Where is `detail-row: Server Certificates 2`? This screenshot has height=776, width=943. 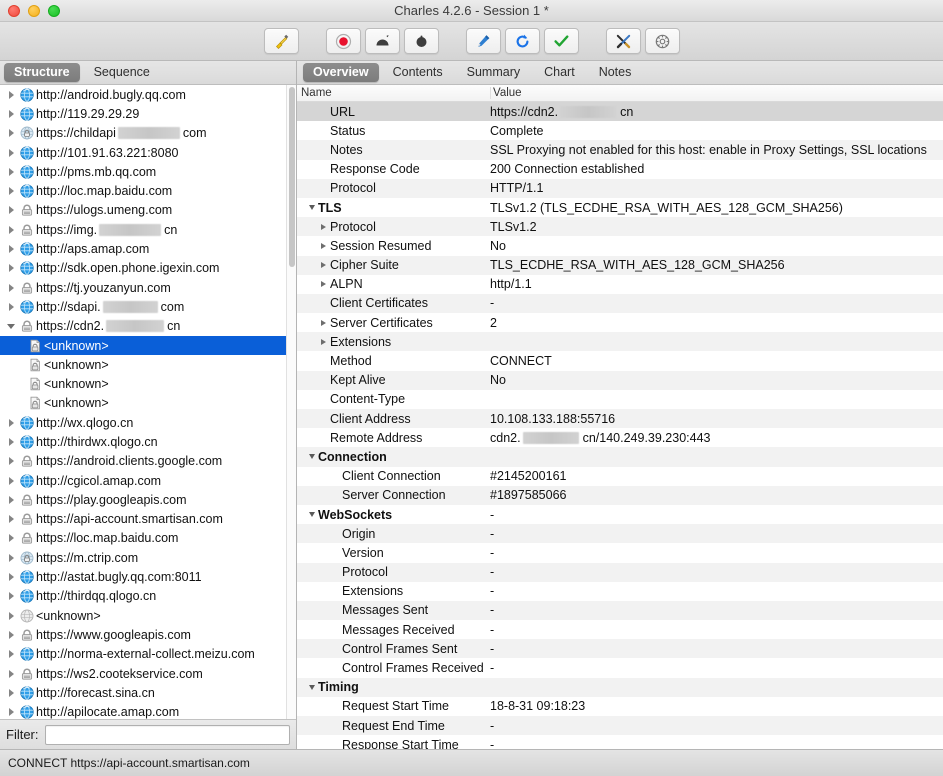 detail-row: Server Certificates 2 is located at coordinates (620, 322).